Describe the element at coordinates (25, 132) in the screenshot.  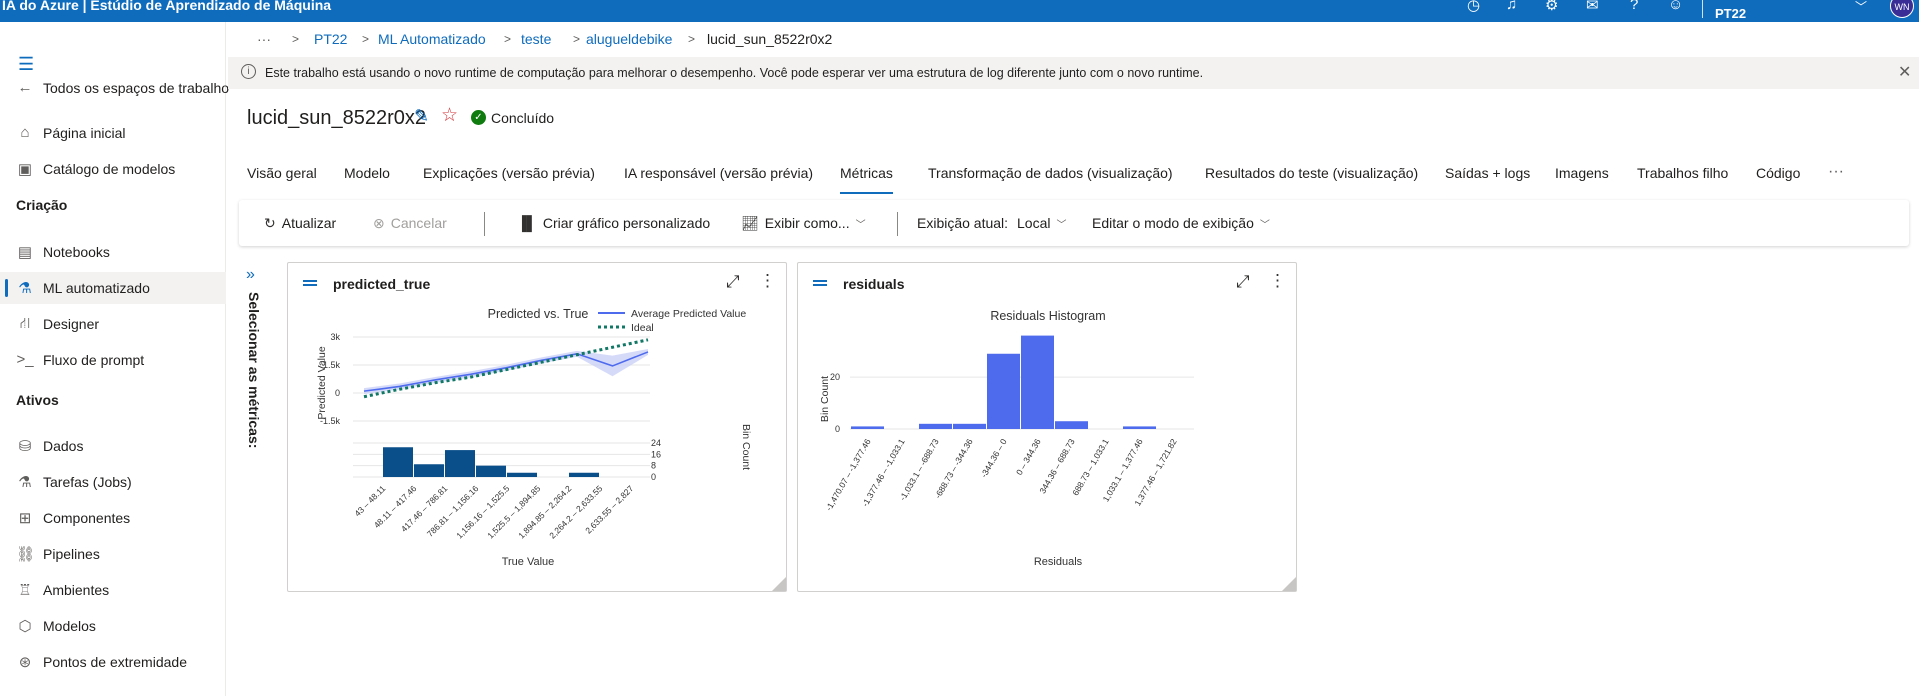
I see `home-icon: ⌂` at that location.